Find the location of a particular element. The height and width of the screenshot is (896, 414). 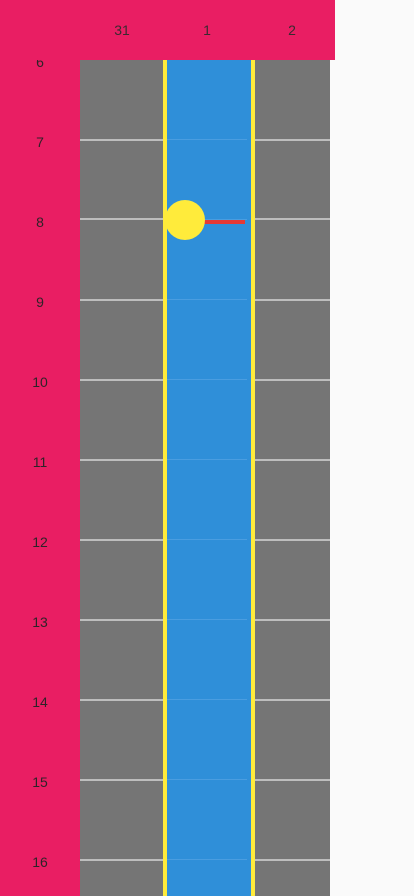

hour-label-13: 13 is located at coordinates (40, 622).